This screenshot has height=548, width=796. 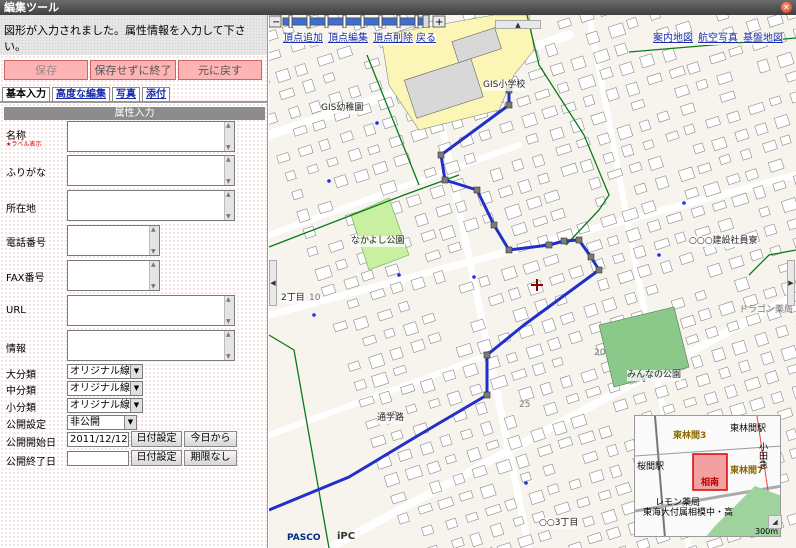 What do you see at coordinates (26, 173) in the screenshot?
I see `kana-label: ふりがな` at bounding box center [26, 173].